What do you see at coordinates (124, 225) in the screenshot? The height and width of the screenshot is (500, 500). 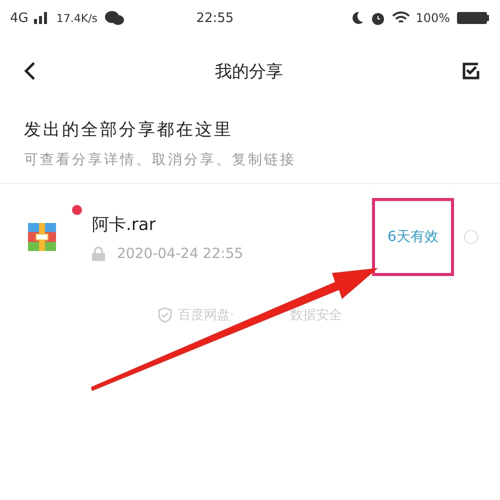 I see `file-name: 阿卡.rar` at bounding box center [124, 225].